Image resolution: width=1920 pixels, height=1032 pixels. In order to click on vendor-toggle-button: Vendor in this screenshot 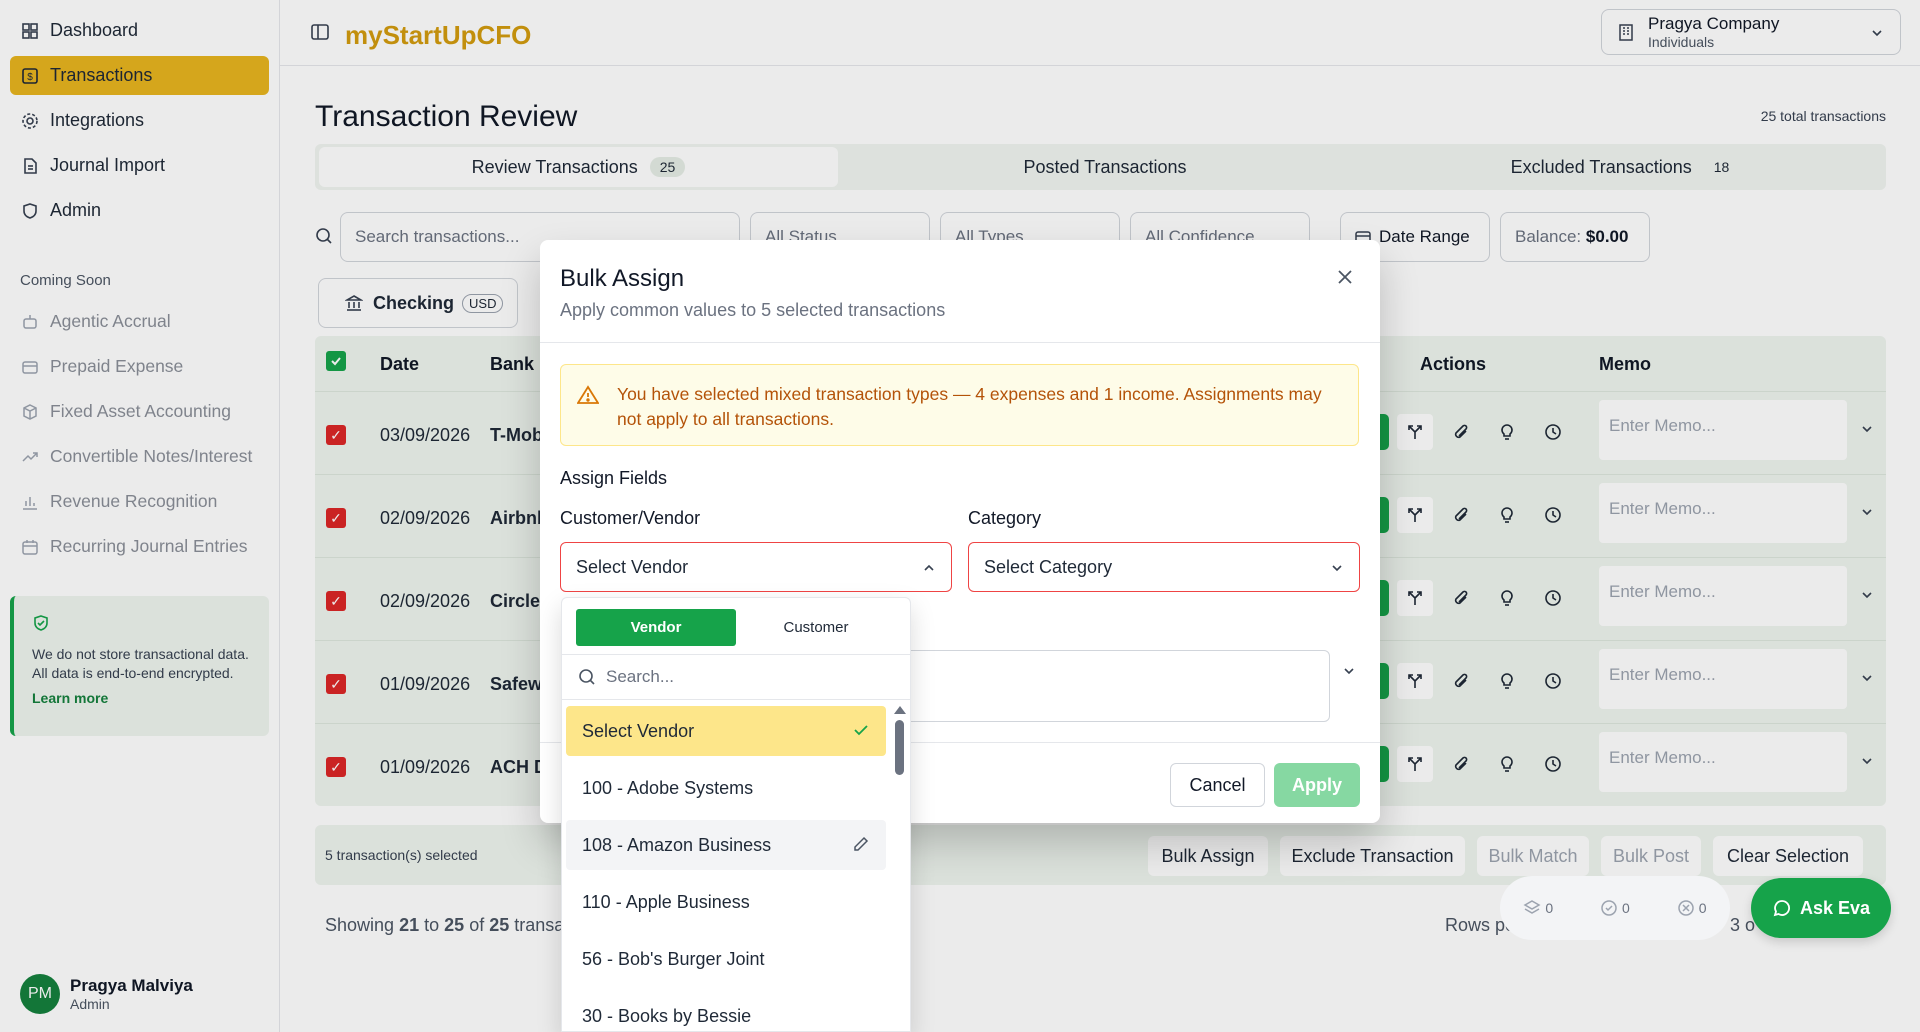, I will do `click(656, 627)`.